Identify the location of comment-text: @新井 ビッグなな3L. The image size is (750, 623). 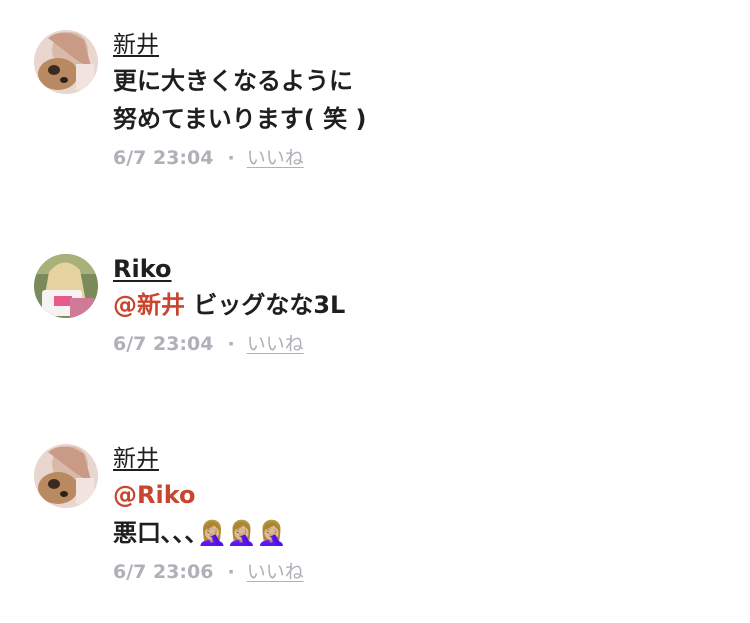
(421, 305).